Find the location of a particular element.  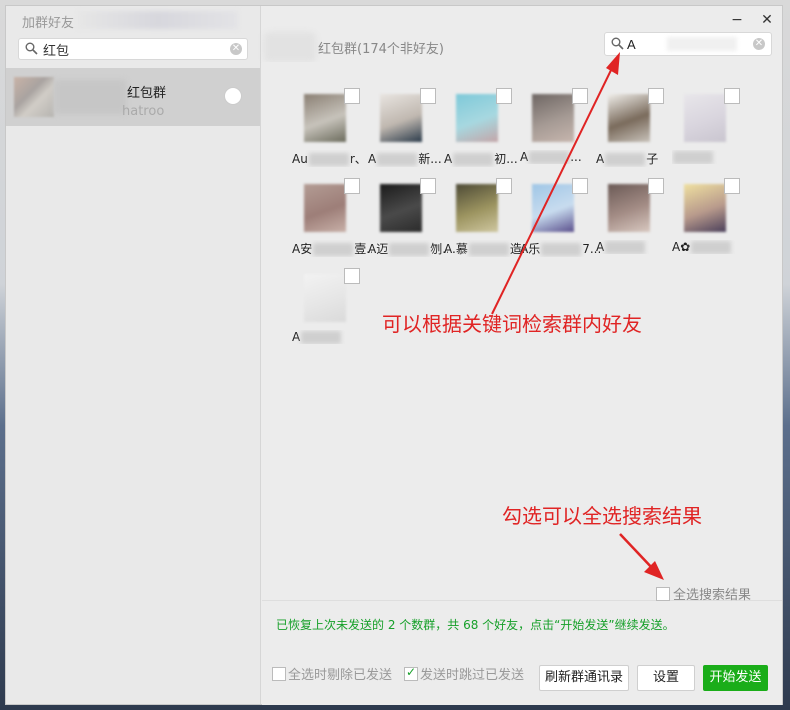

remove-sent-option: 全选时剔除已发送 is located at coordinates (332, 673).